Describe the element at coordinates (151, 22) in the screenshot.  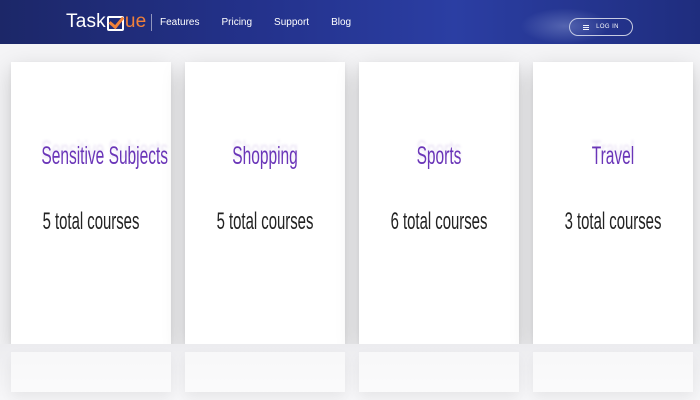
I see `nav-divider` at that location.